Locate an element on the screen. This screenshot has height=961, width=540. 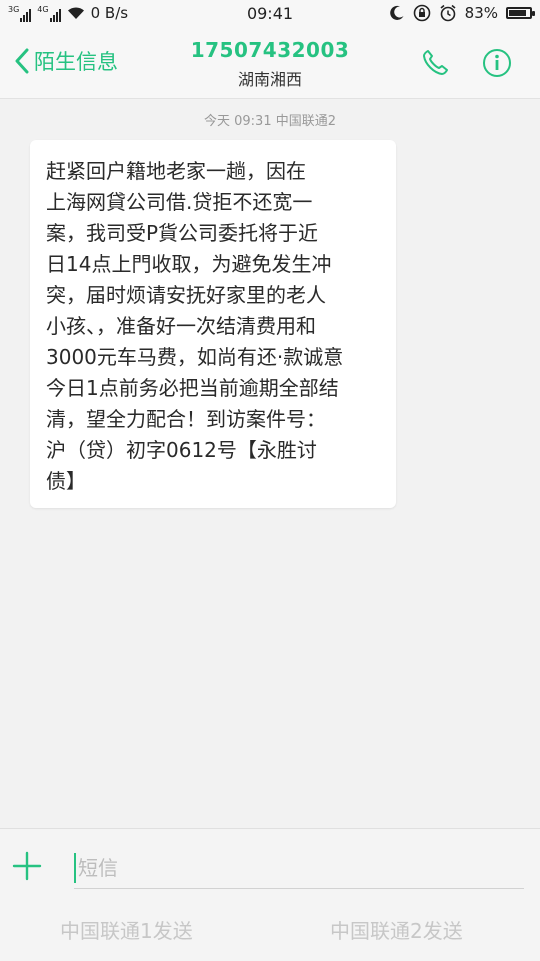
conversation-header: 陌生信息 17507432003 湖南湘西 is located at coordinates (270, 63).